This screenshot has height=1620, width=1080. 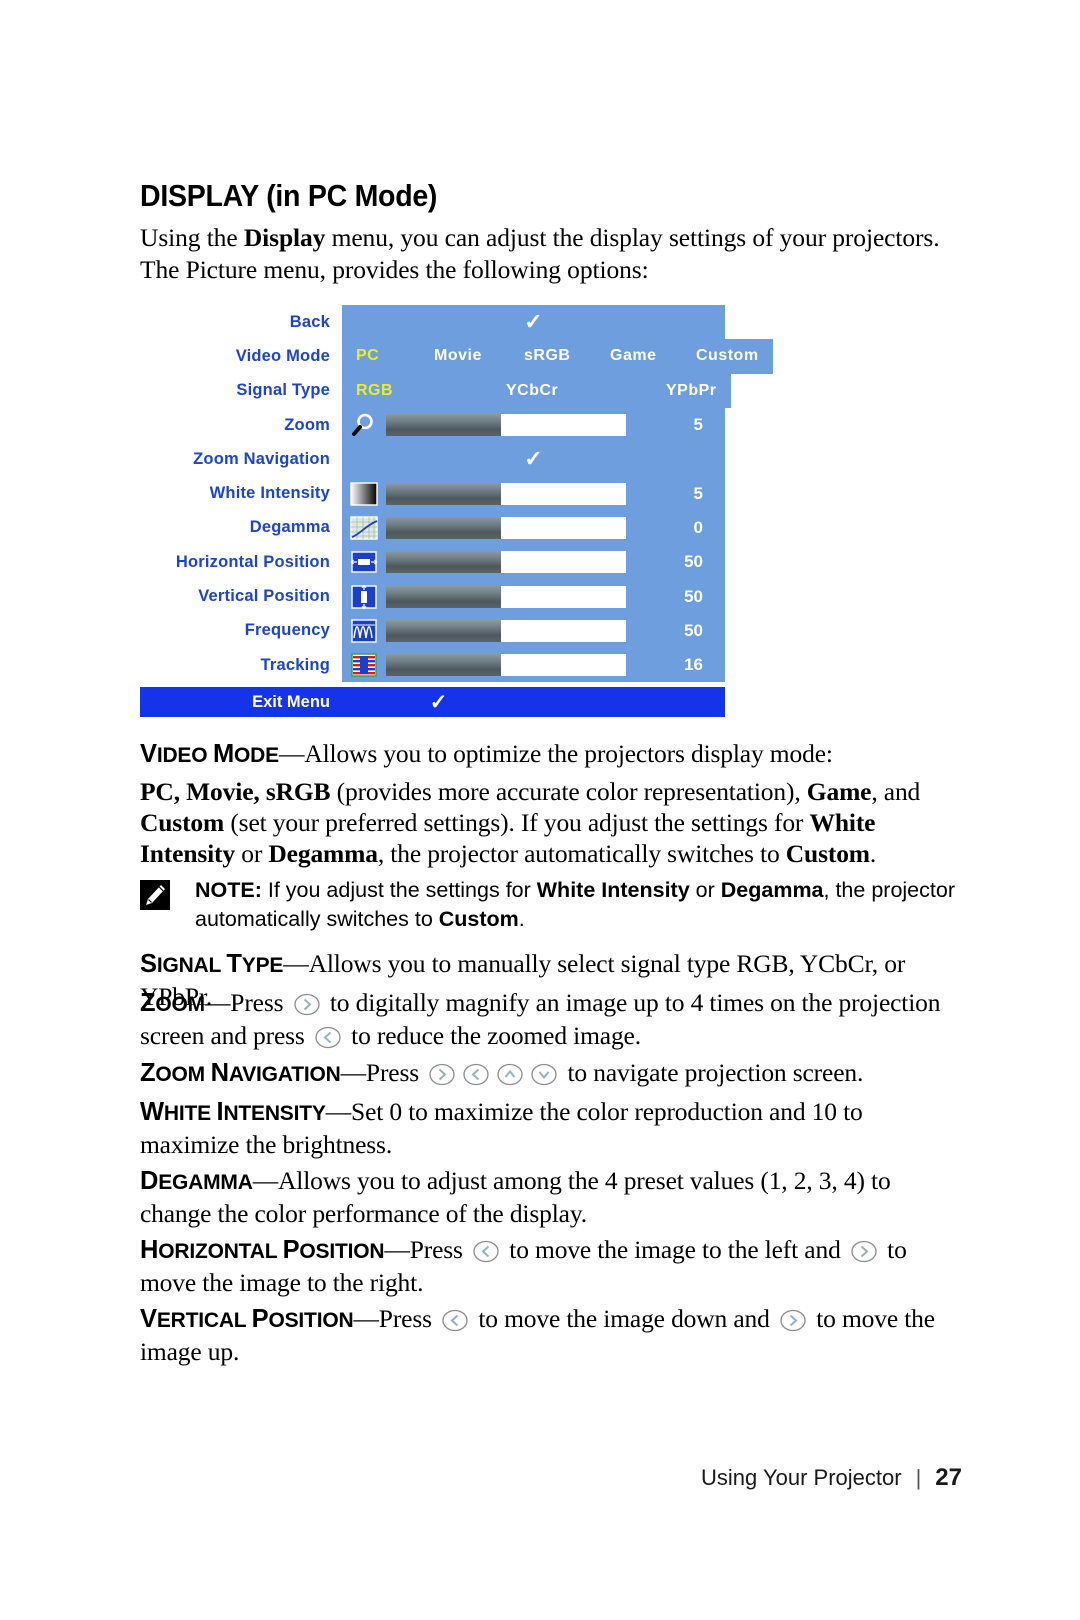 I want to click on section-vertical-position-text-b: to move the image down and, so click(x=624, y=1318).